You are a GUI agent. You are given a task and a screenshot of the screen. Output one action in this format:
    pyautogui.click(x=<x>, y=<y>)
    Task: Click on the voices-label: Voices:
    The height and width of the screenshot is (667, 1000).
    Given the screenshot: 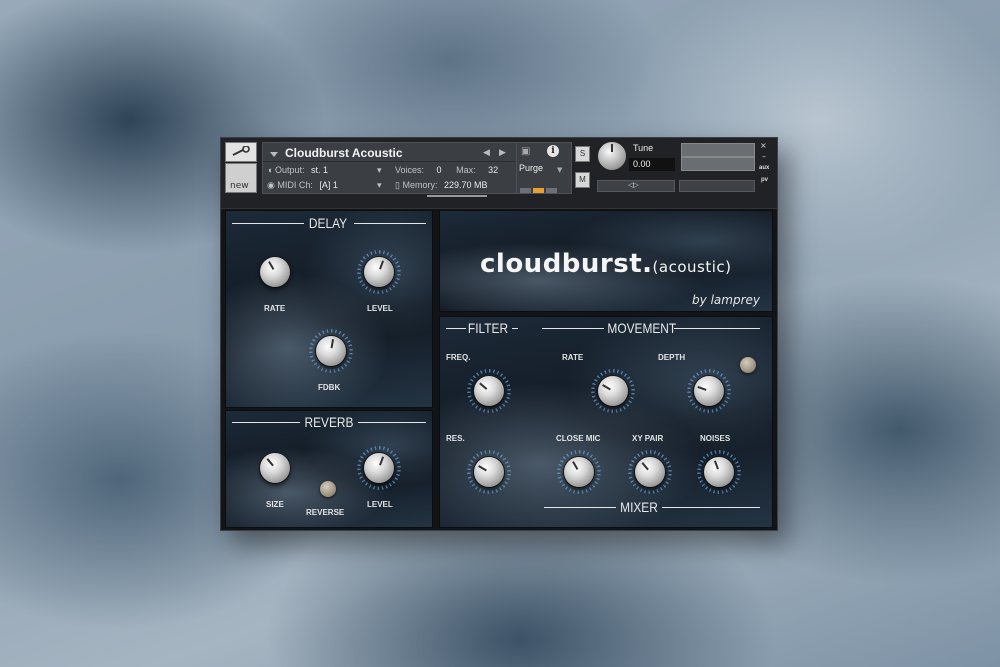 What is the action you would take?
    pyautogui.click(x=410, y=170)
    